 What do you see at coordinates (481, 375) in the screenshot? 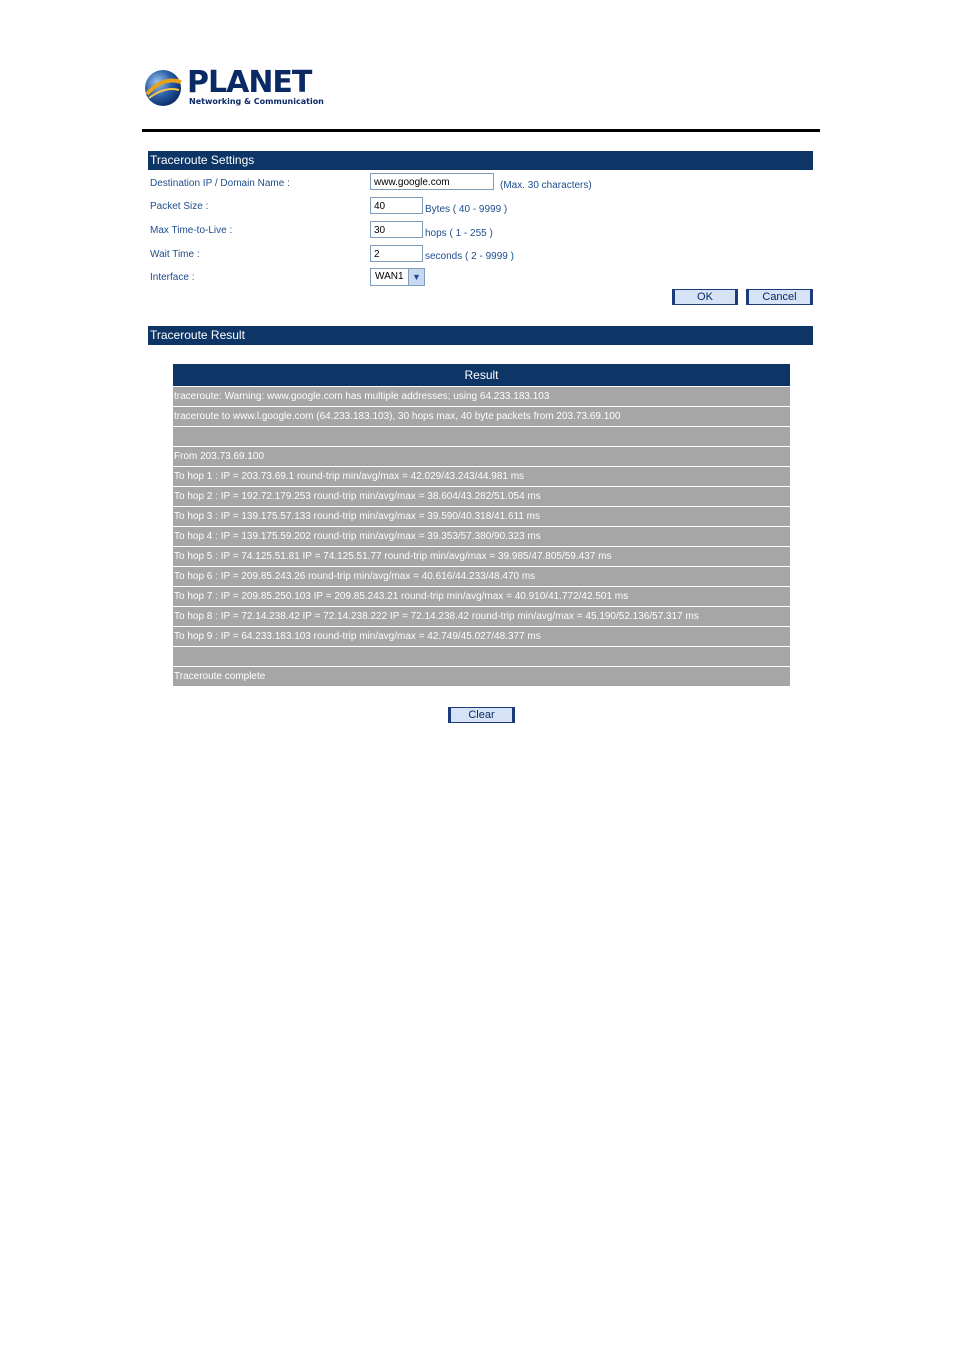
I see `result-table-header: Result` at bounding box center [481, 375].